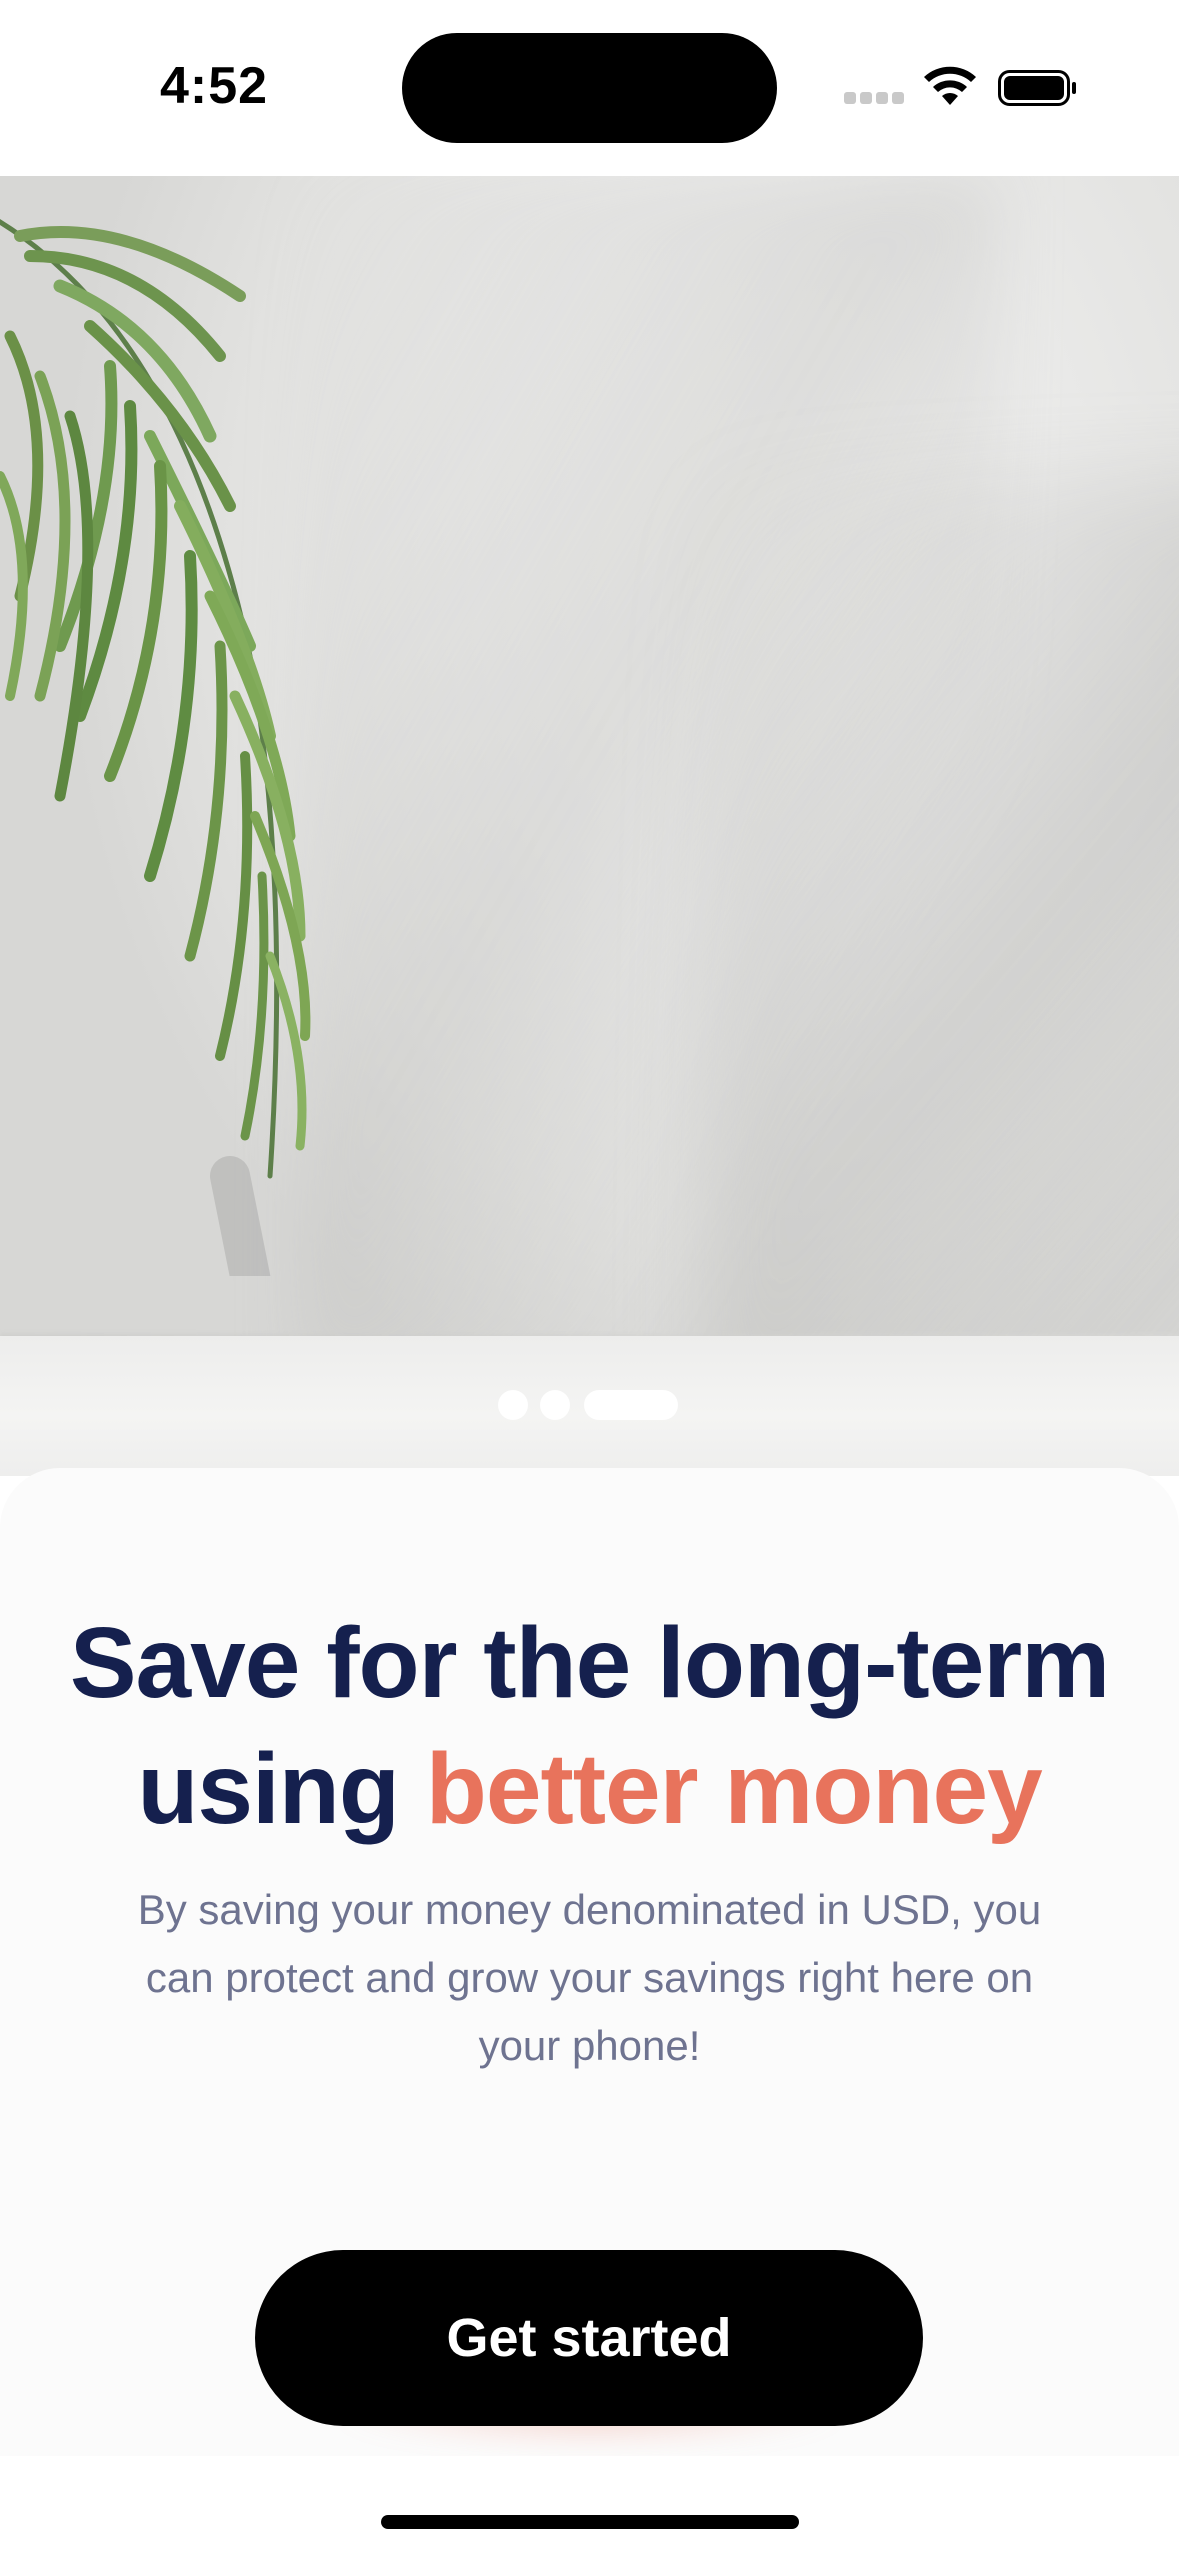 Image resolution: width=1179 pixels, height=2556 pixels. Describe the element at coordinates (590, 2522) in the screenshot. I see `home-indicator` at that location.